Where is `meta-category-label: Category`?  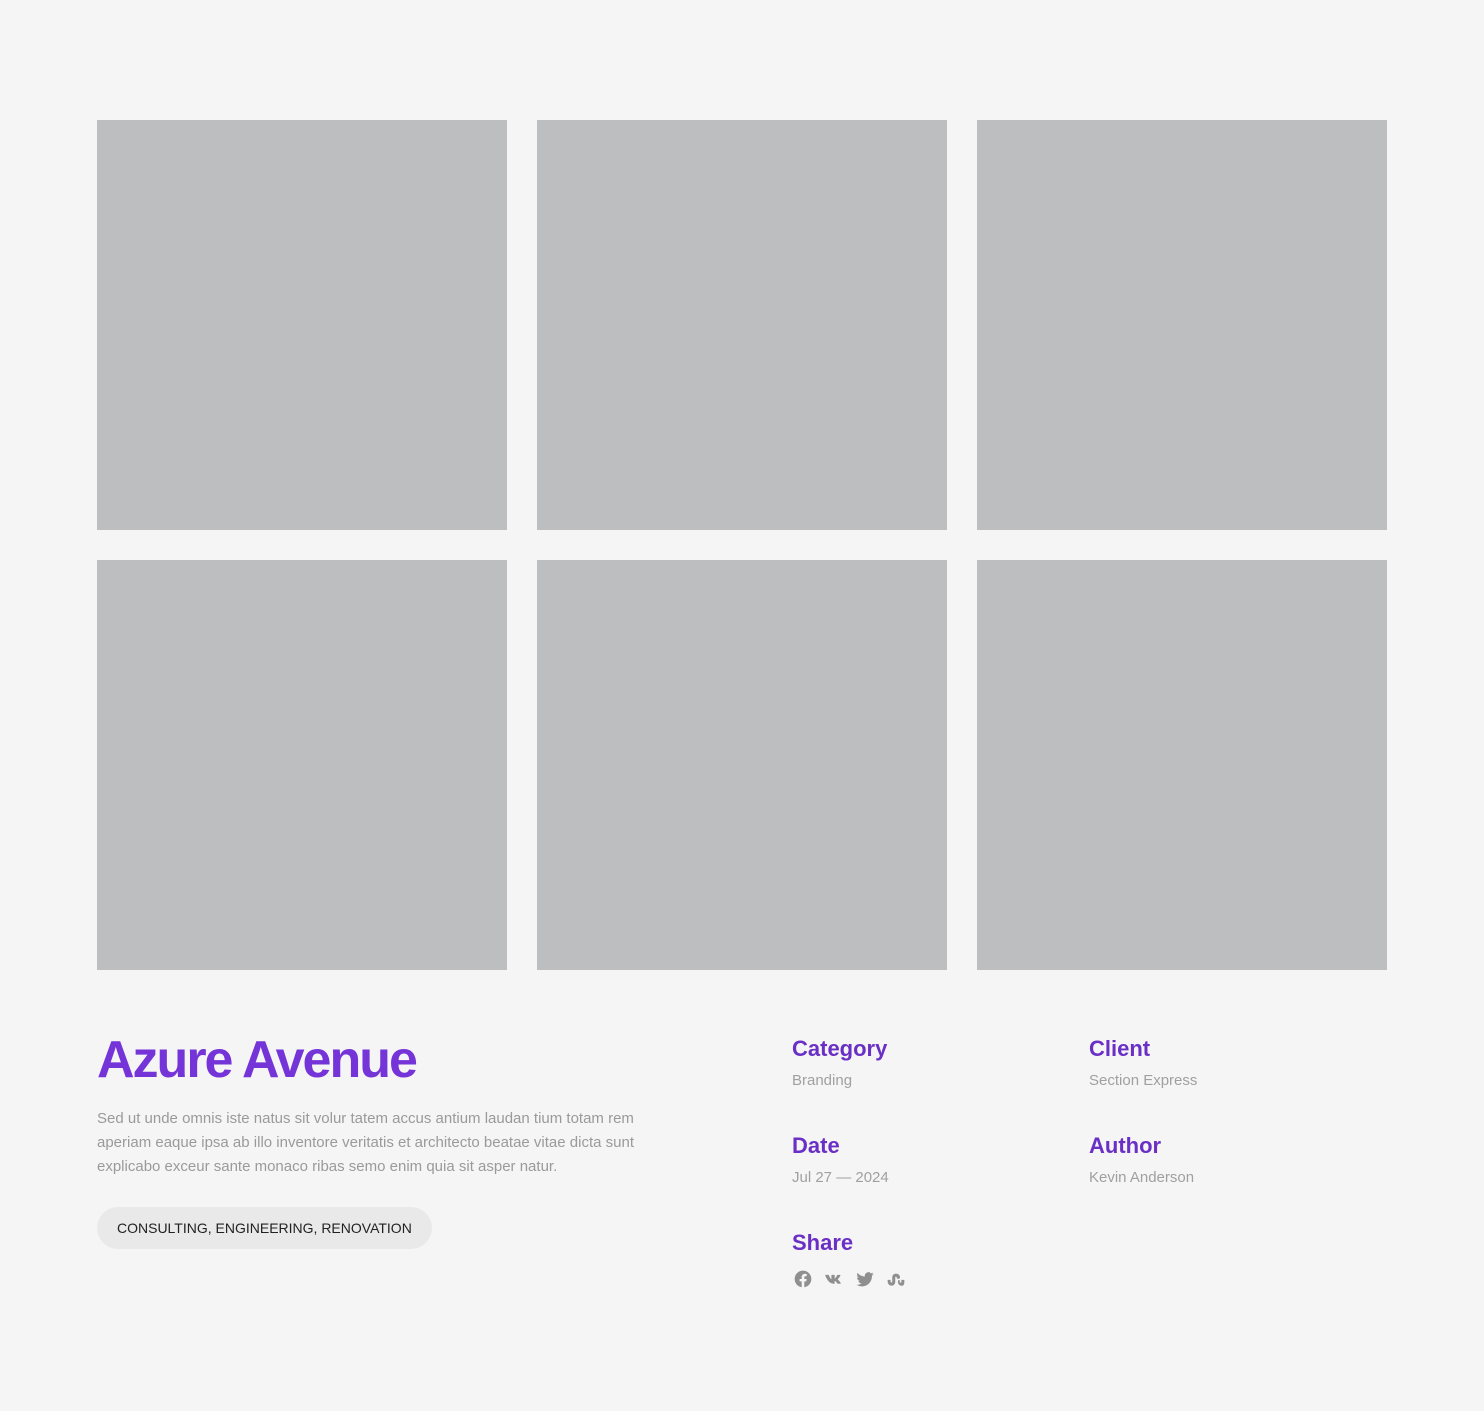
meta-category-label: Category is located at coordinates (840, 1048).